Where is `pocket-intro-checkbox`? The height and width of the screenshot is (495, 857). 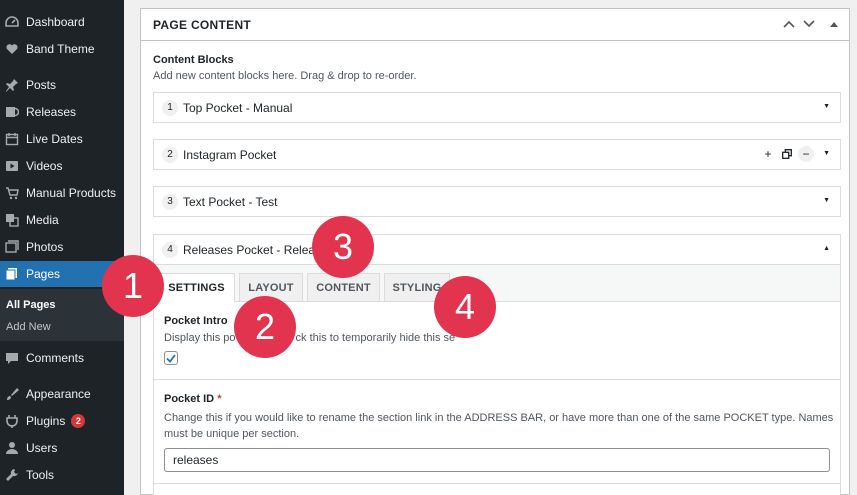 pocket-intro-checkbox is located at coordinates (171, 358).